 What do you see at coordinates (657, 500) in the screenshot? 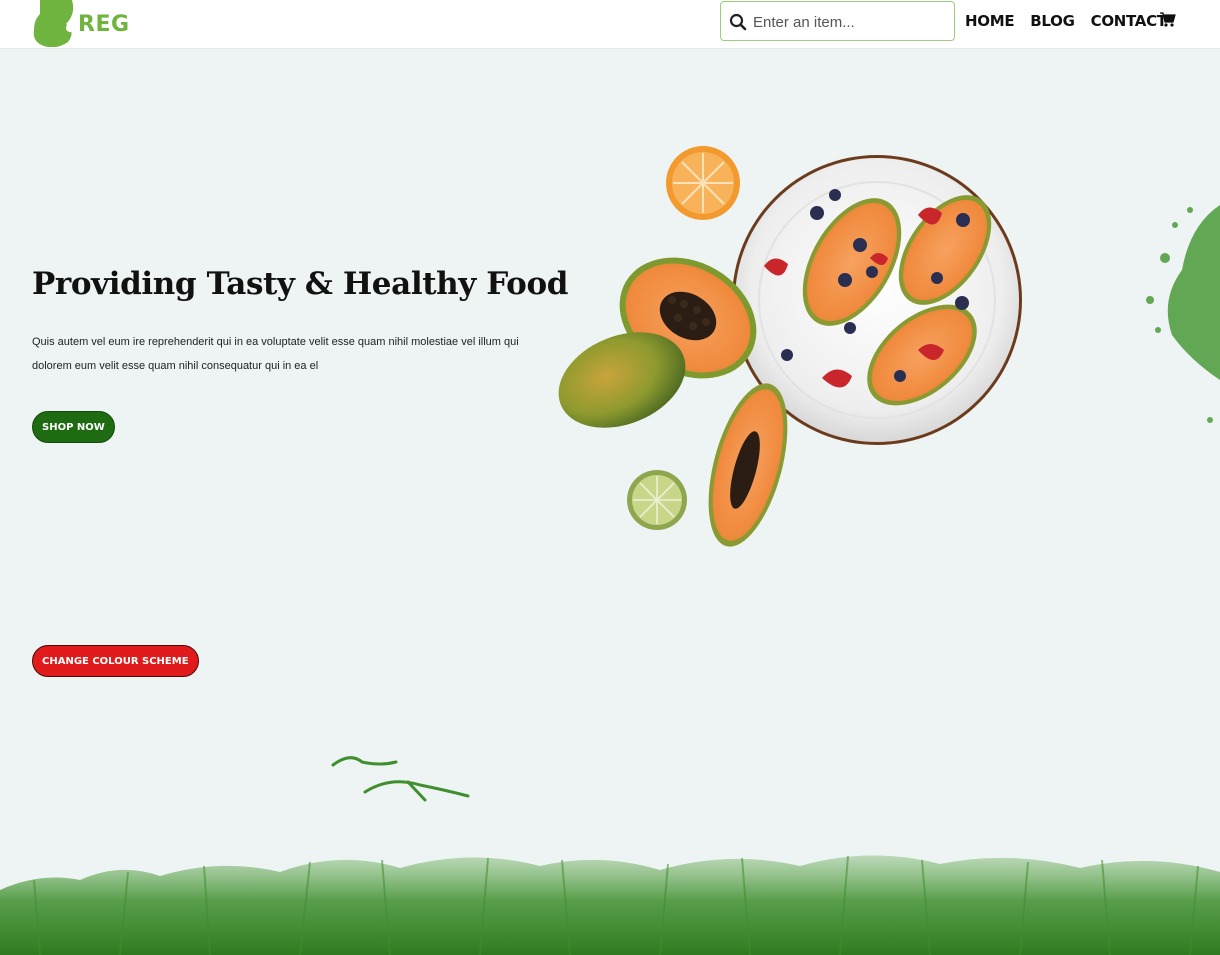
I see `lime-slice` at bounding box center [657, 500].